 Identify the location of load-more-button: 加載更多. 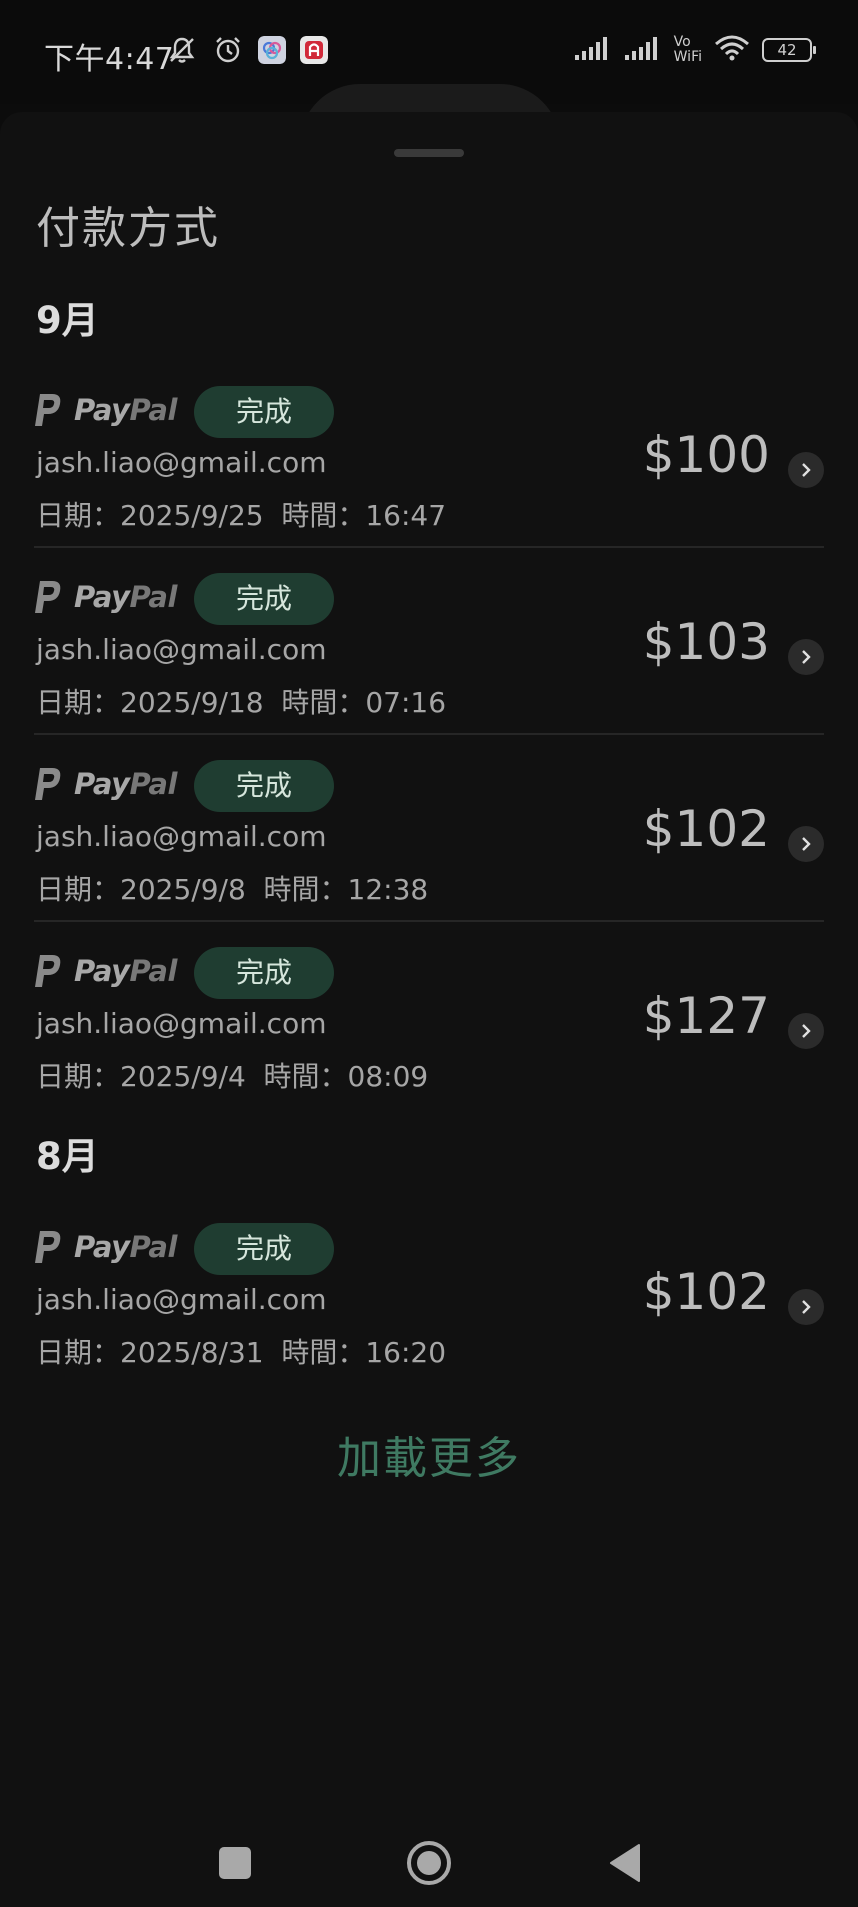
(429, 1454).